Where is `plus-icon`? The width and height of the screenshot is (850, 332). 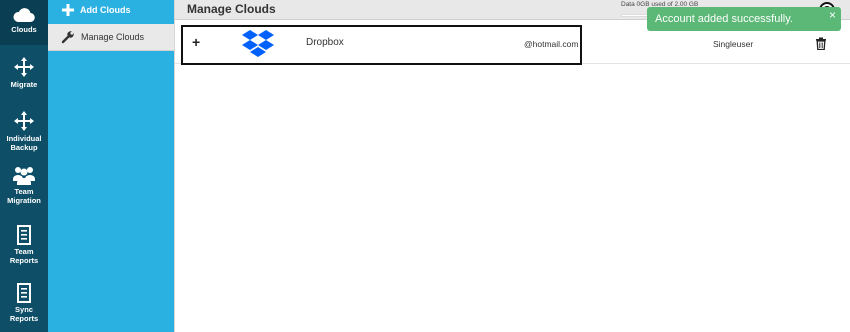 plus-icon is located at coordinates (68, 10).